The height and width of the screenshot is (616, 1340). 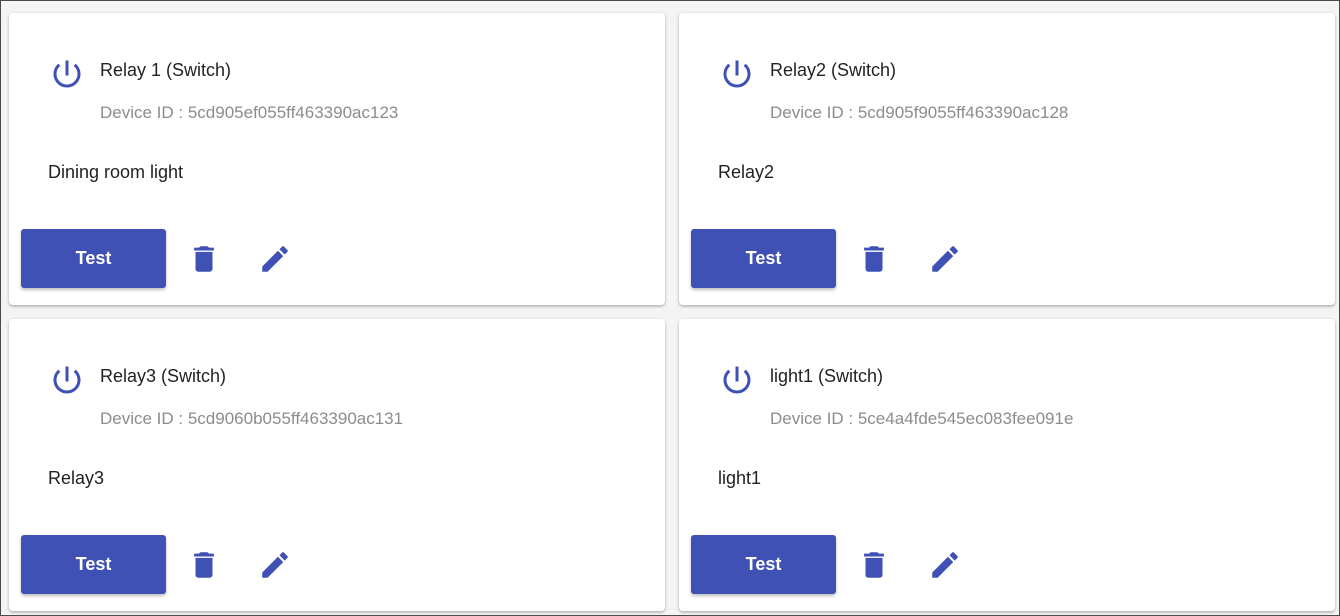 I want to click on device-description: light1, so click(x=740, y=478).